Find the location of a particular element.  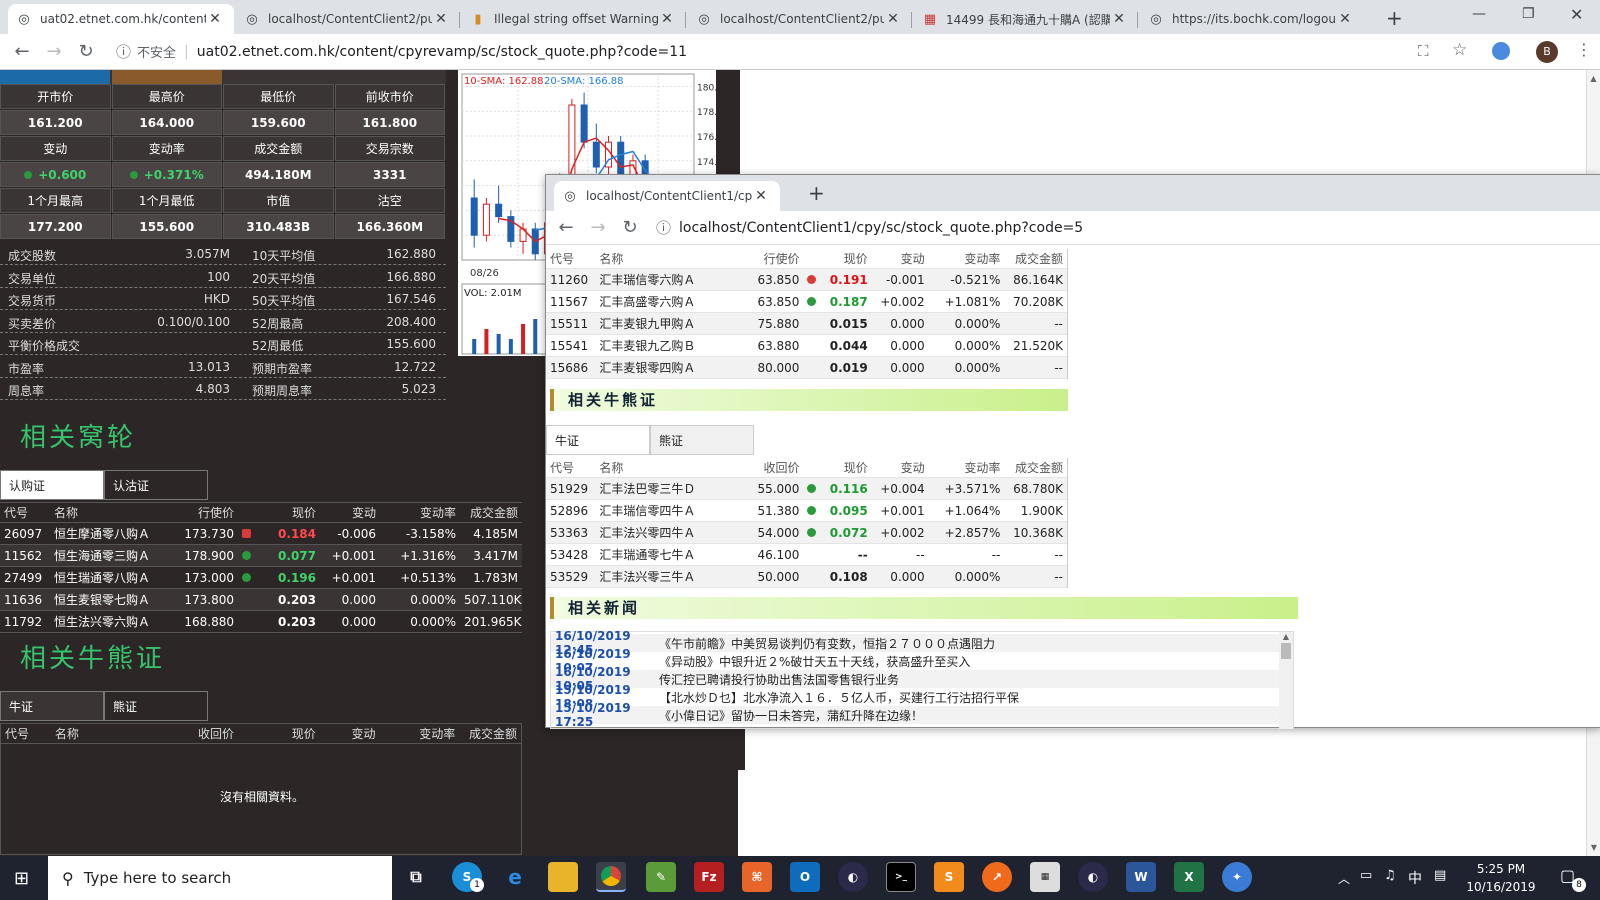

cell-code: 15511 is located at coordinates (570, 324).